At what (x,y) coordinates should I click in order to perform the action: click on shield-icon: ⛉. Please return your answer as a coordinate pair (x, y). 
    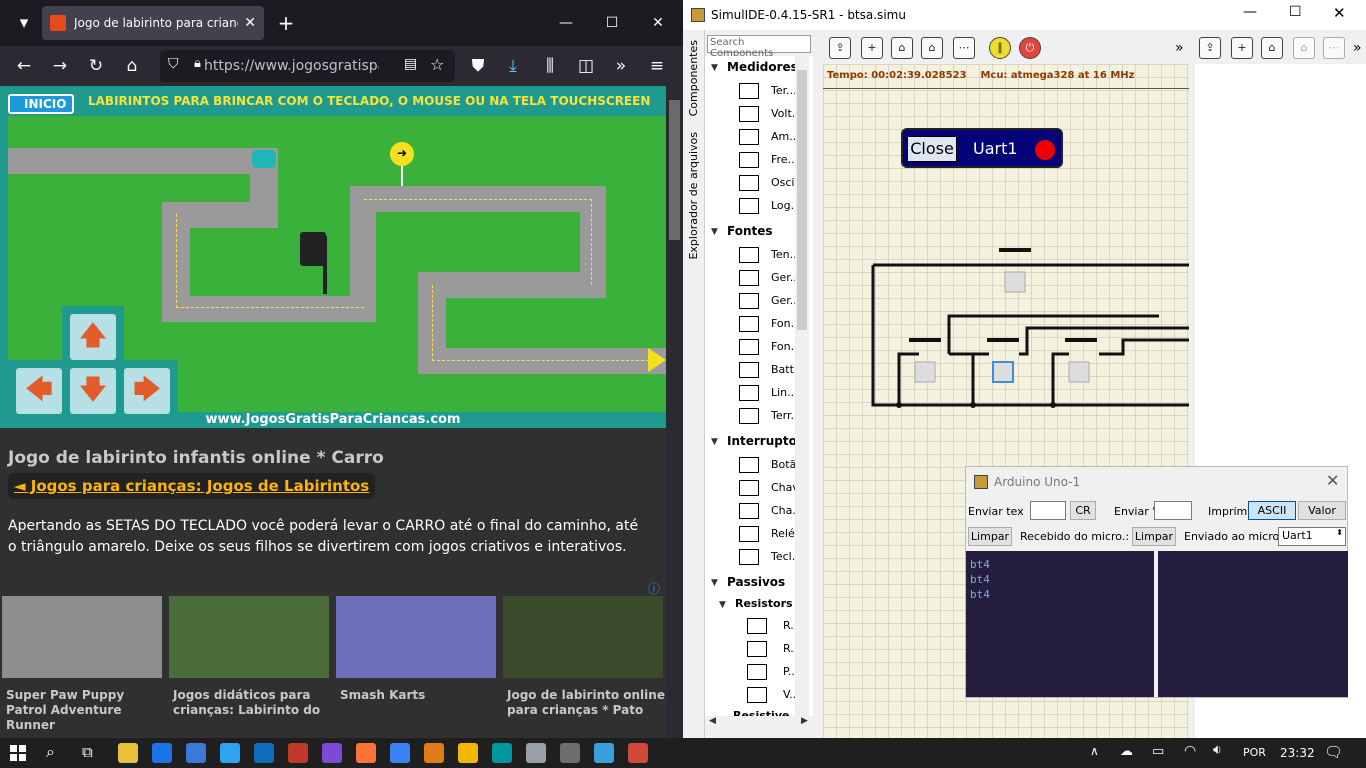
    Looking at the image, I should click on (173, 64).